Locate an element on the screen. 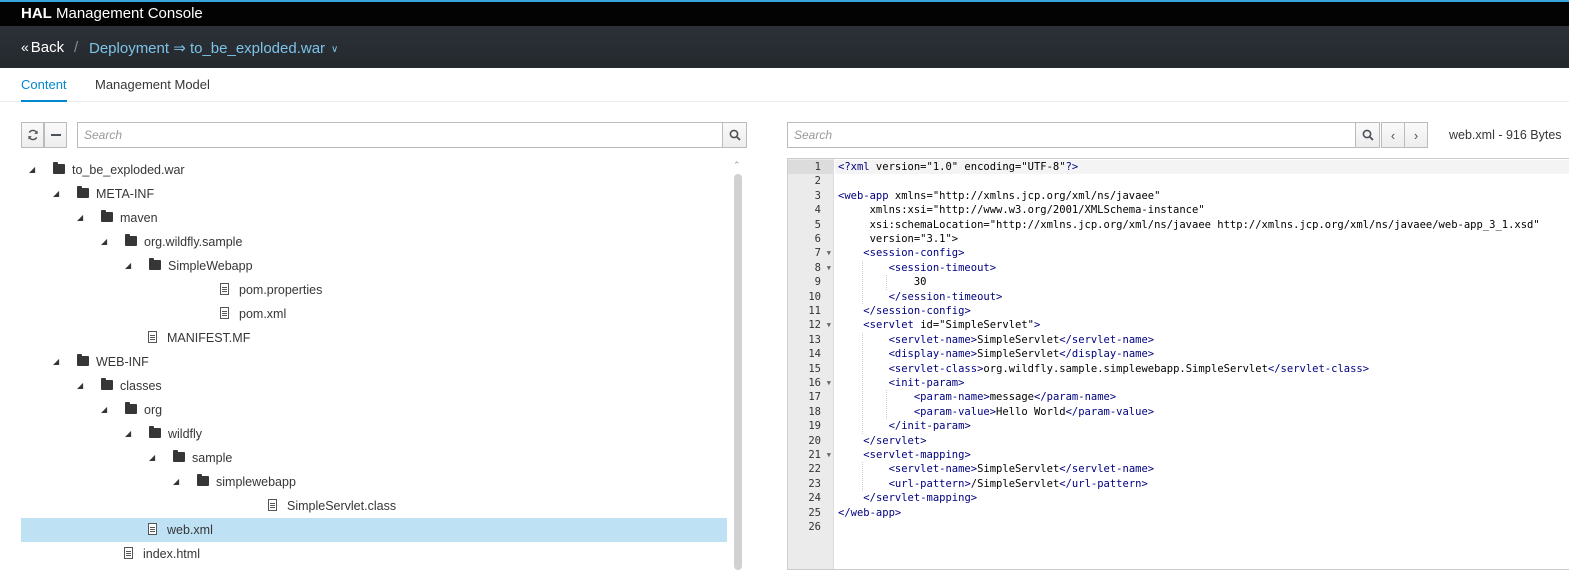 This screenshot has height=570, width=1569. code-line: </web-app> is located at coordinates (870, 512).